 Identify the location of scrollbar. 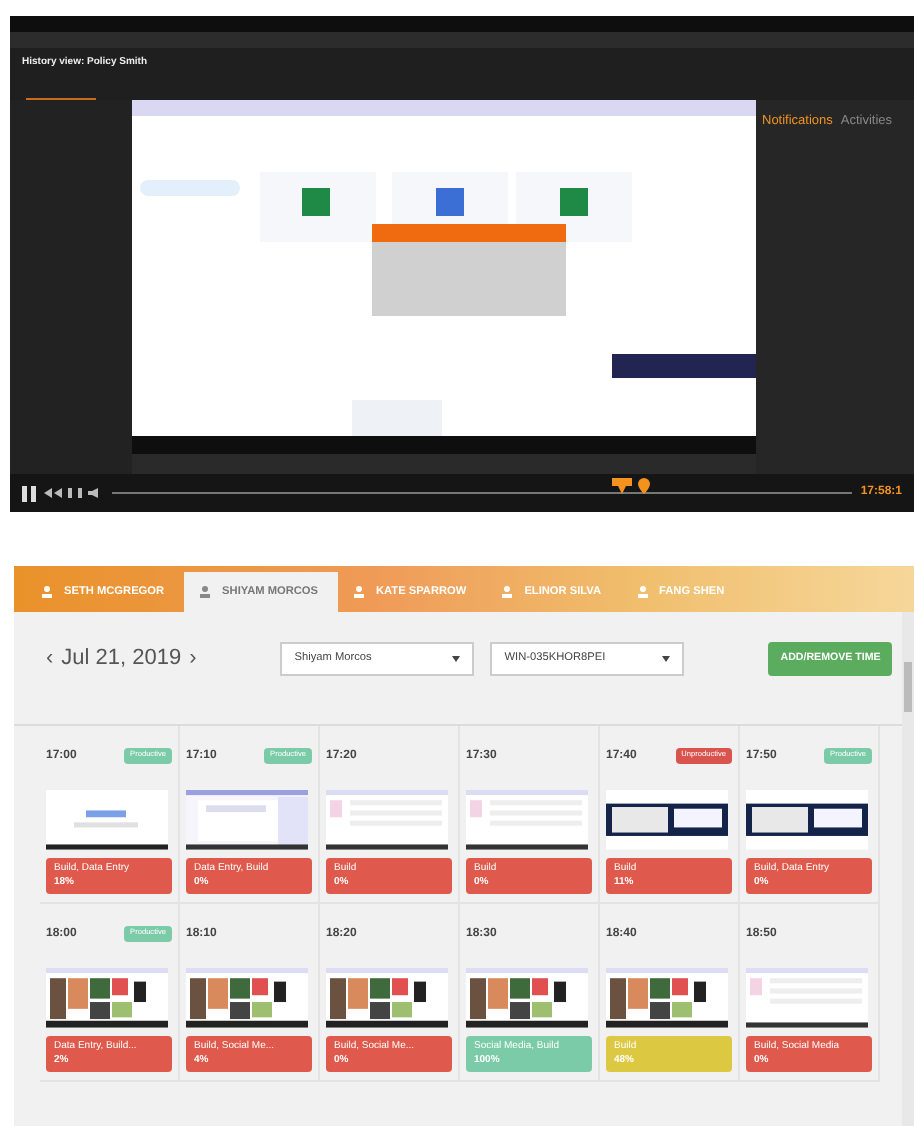
(908, 869).